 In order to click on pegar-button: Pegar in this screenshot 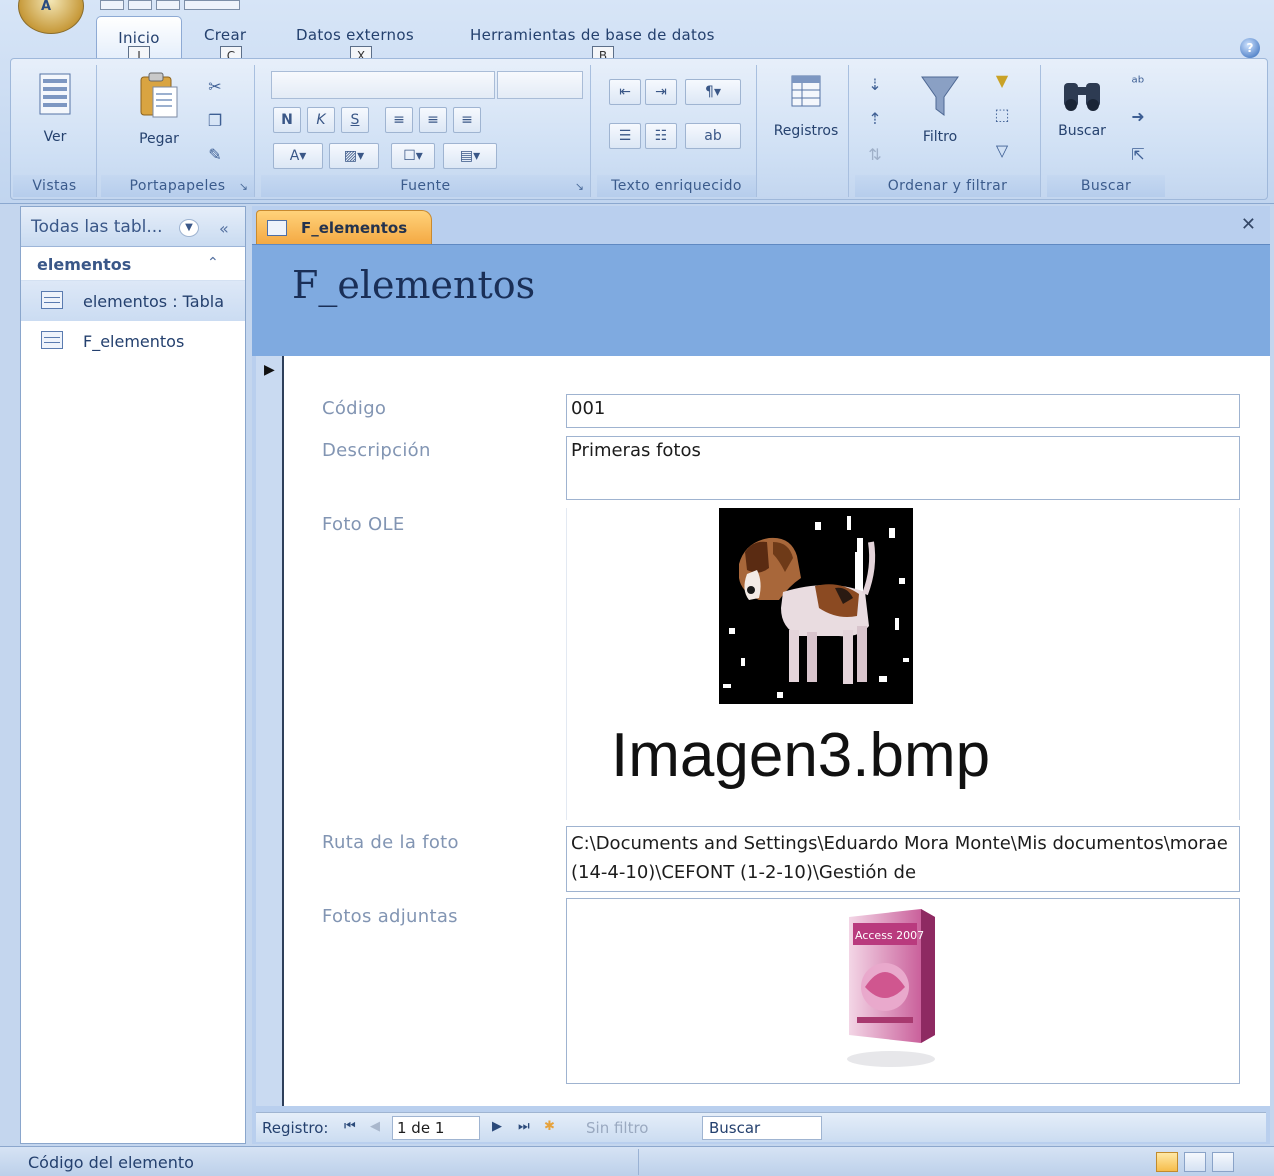, I will do `click(159, 109)`.